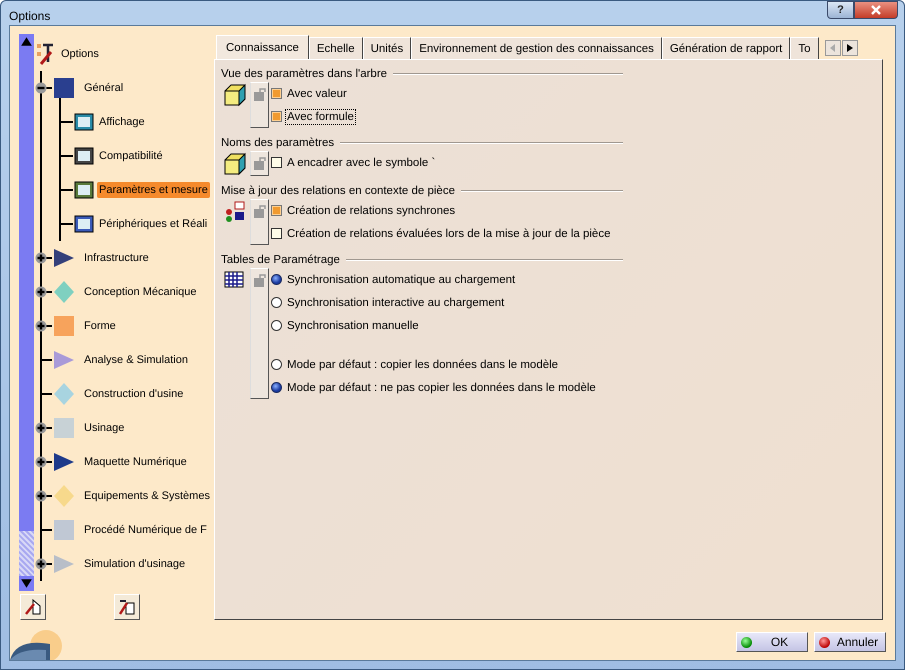 This screenshot has height=670, width=905. I want to click on section-title: Tables de Paramétrage, so click(280, 260).